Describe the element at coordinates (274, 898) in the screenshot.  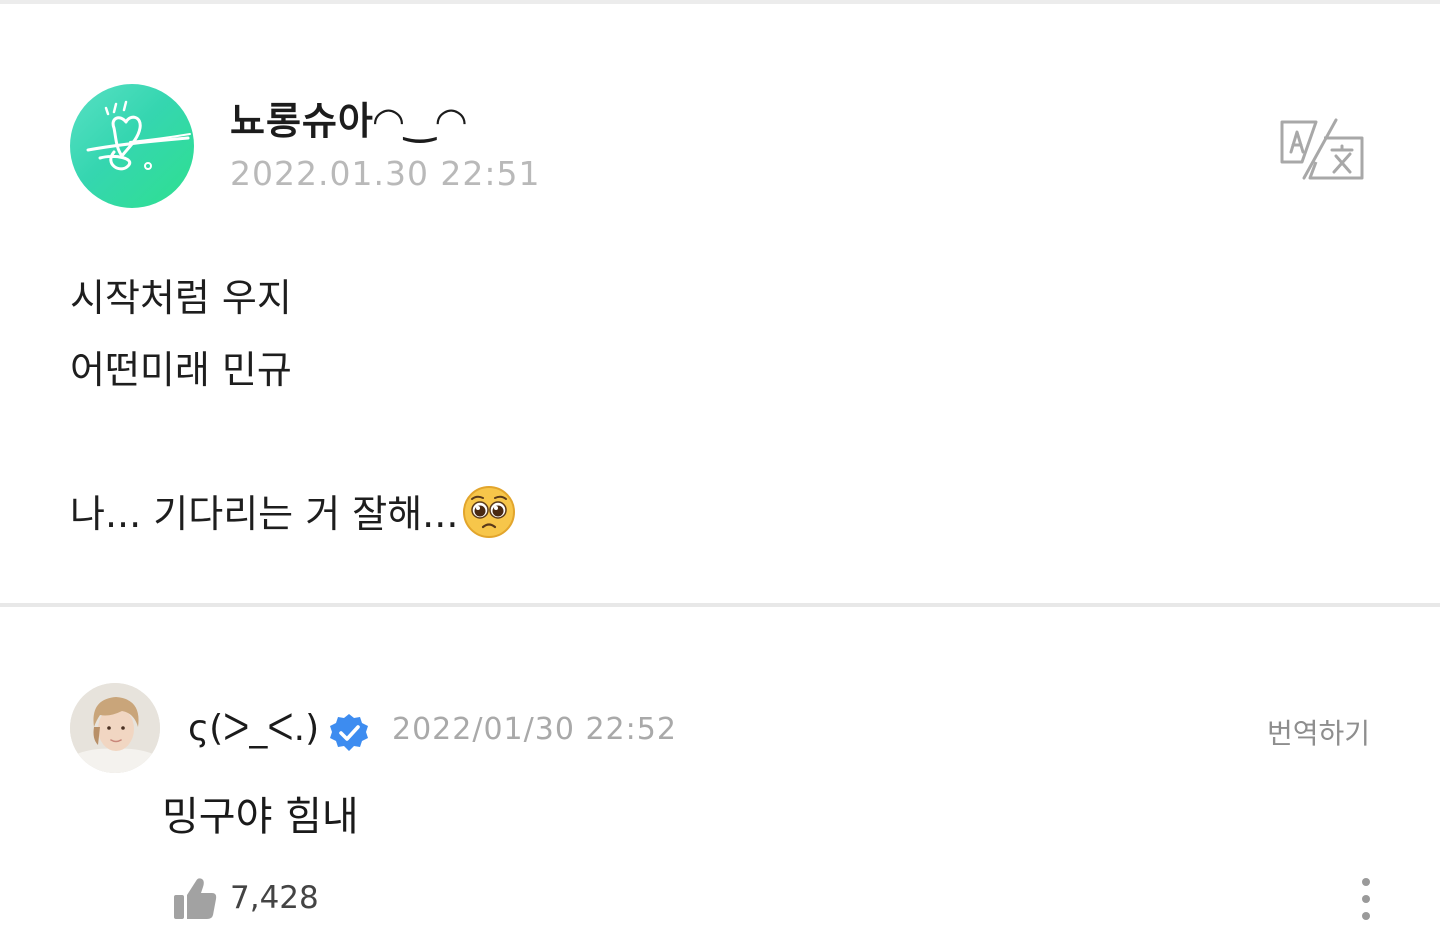
I see `like-count: 7,428` at that location.